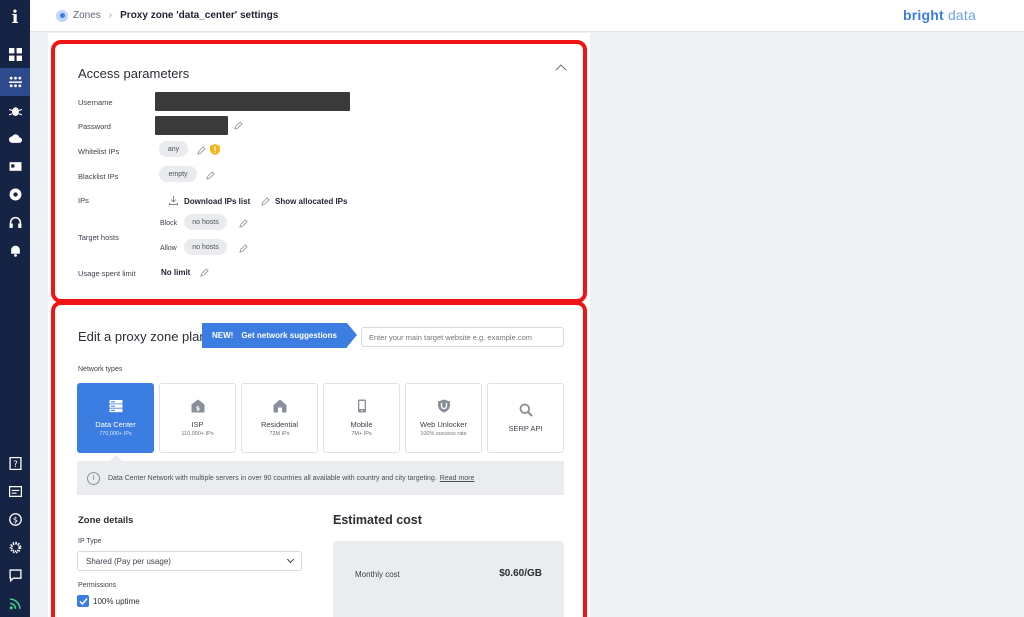 The width and height of the screenshot is (1024, 617). What do you see at coordinates (525, 428) in the screenshot?
I see `network-type-name: SERP API` at bounding box center [525, 428].